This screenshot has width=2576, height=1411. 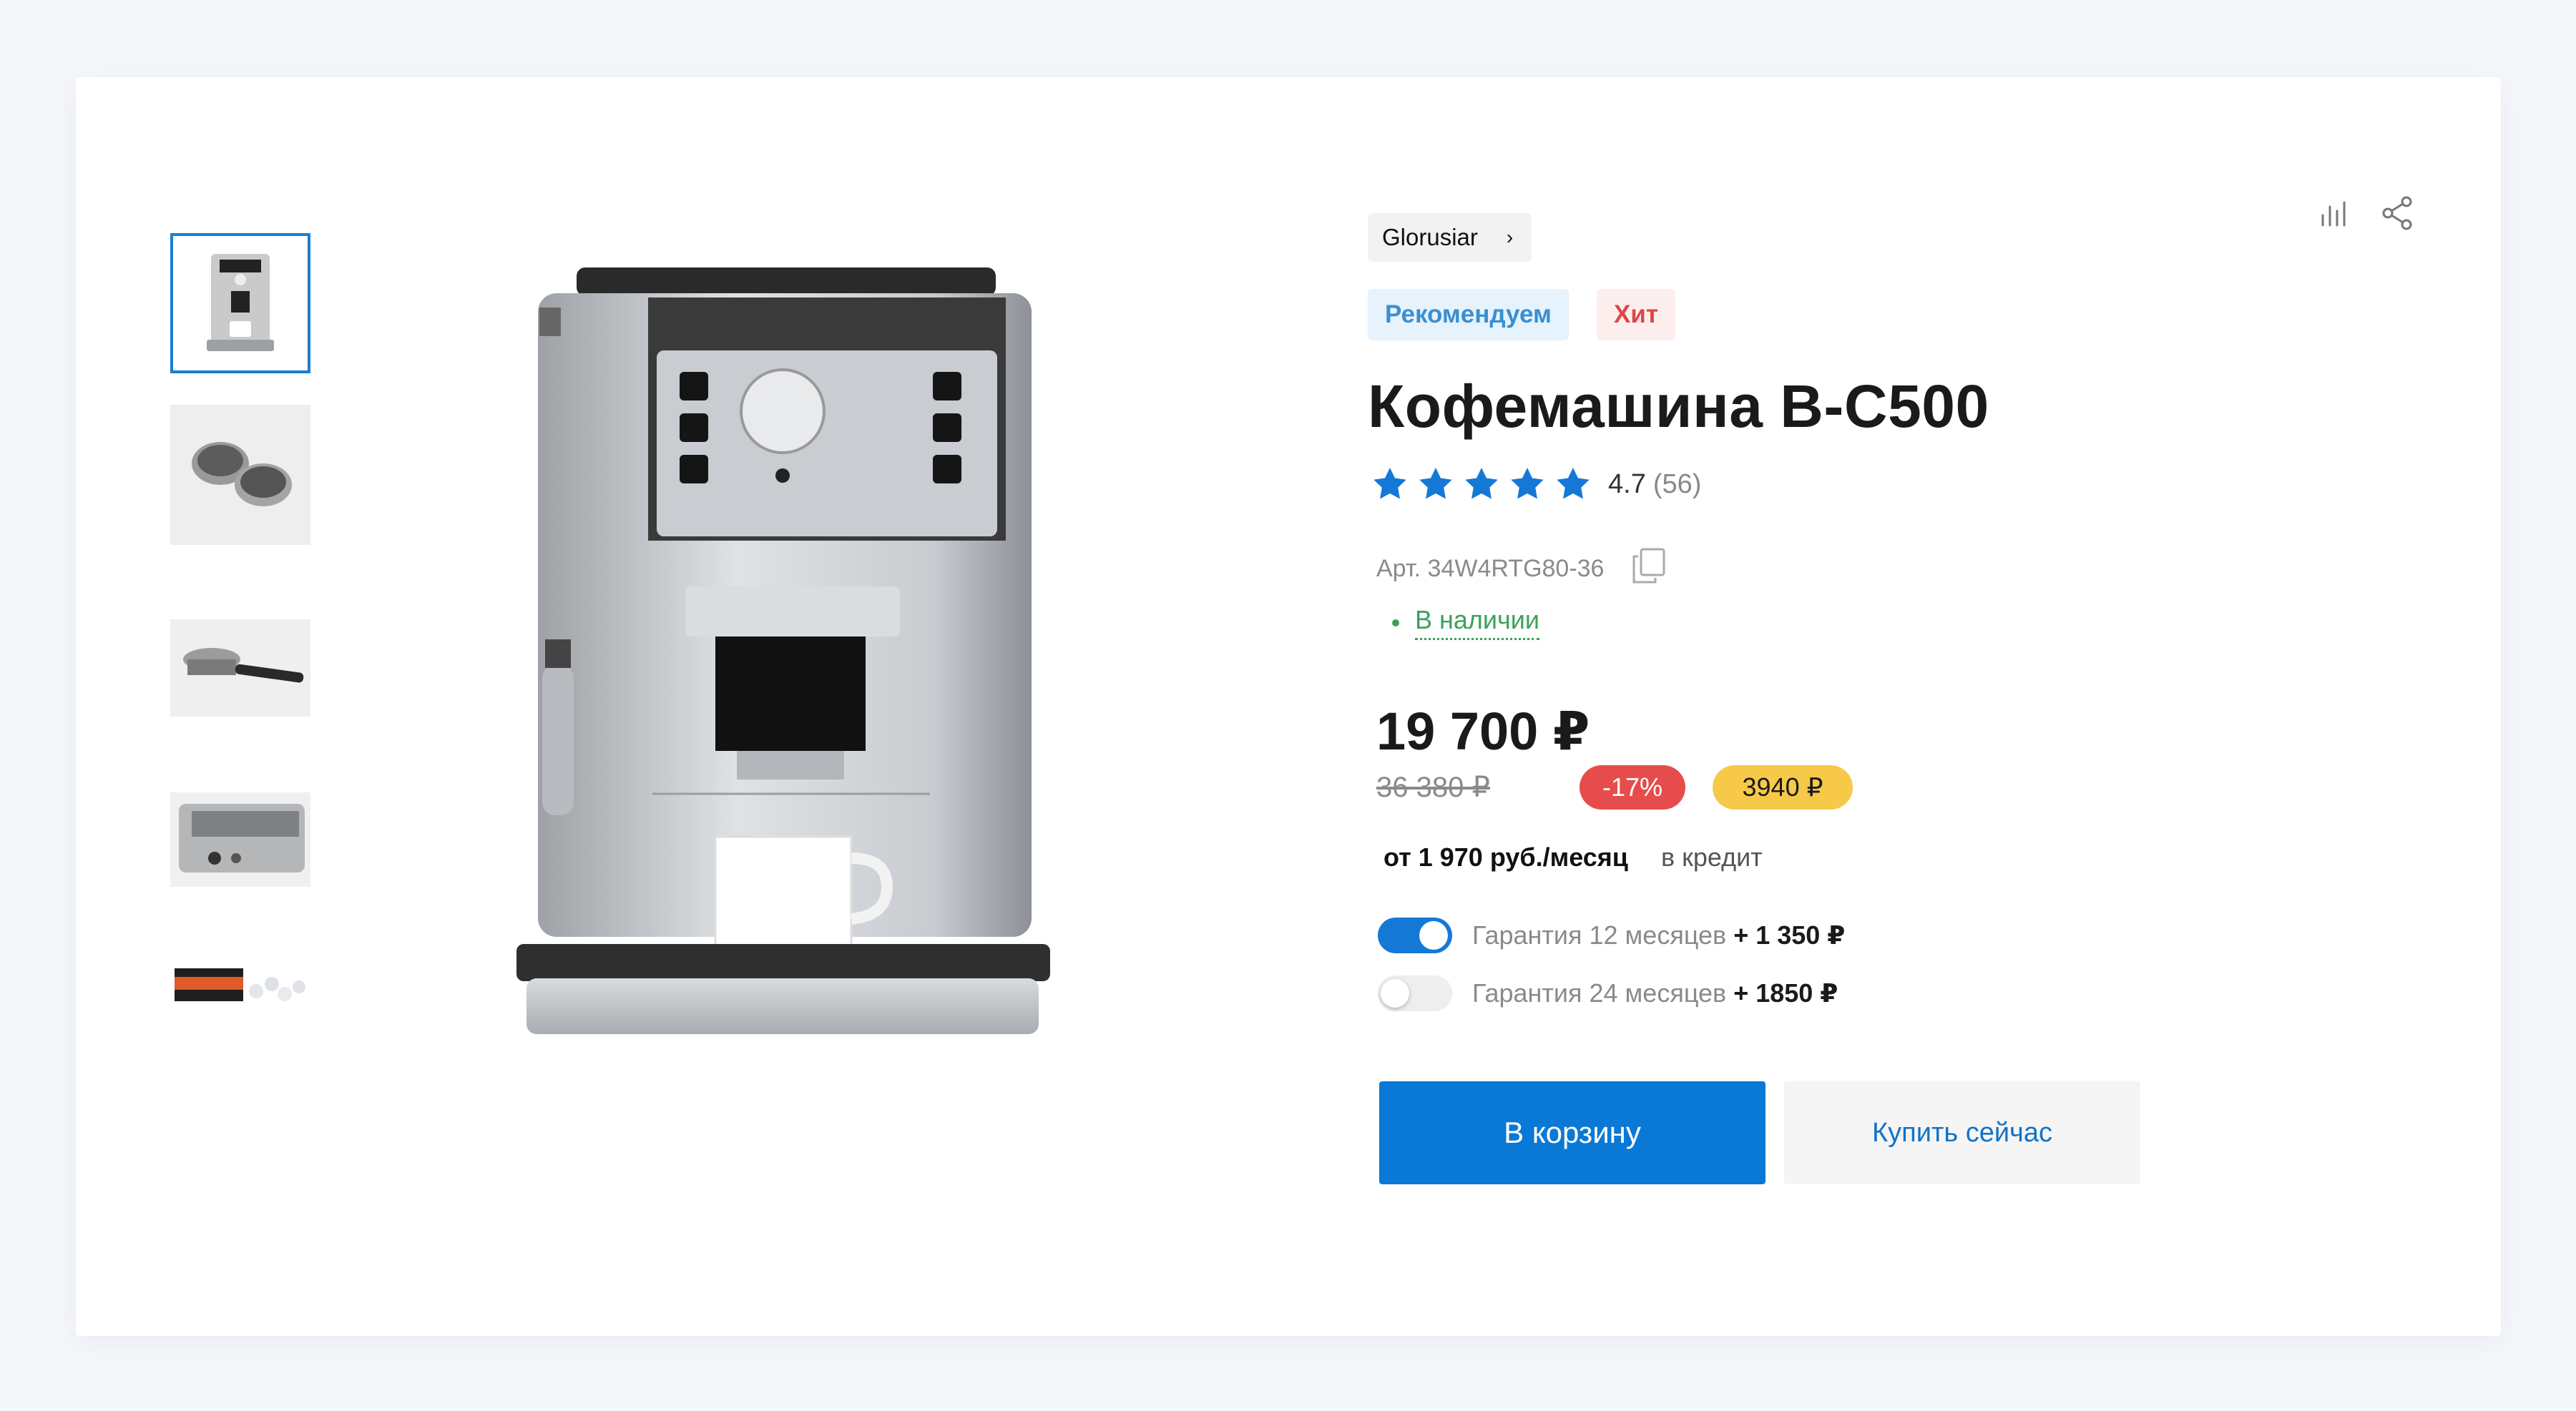 I want to click on sku-text: Арт. 34W4RTG80-36, so click(x=1490, y=568).